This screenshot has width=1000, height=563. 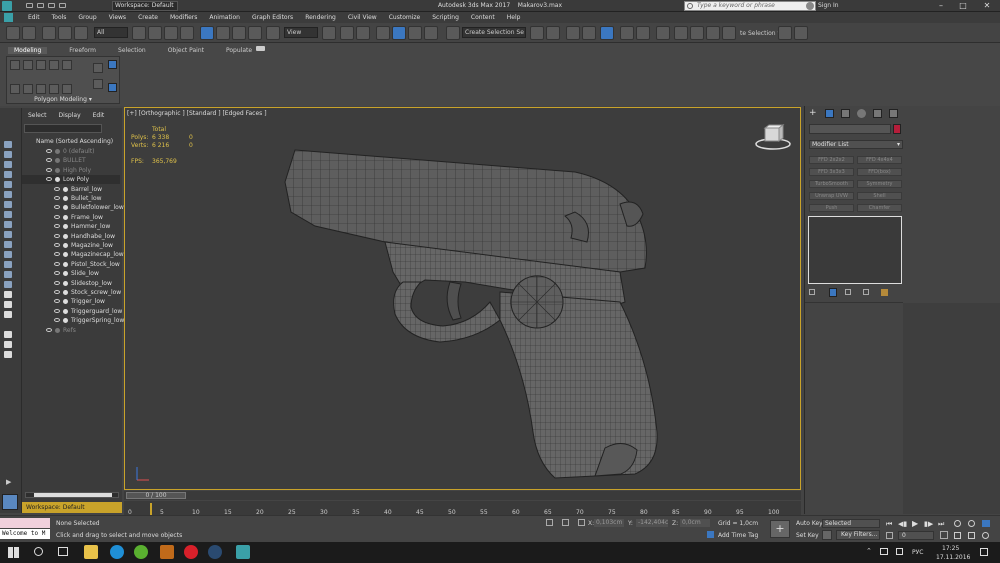 I want to click on field-of-view-icon, so click(x=957, y=535).